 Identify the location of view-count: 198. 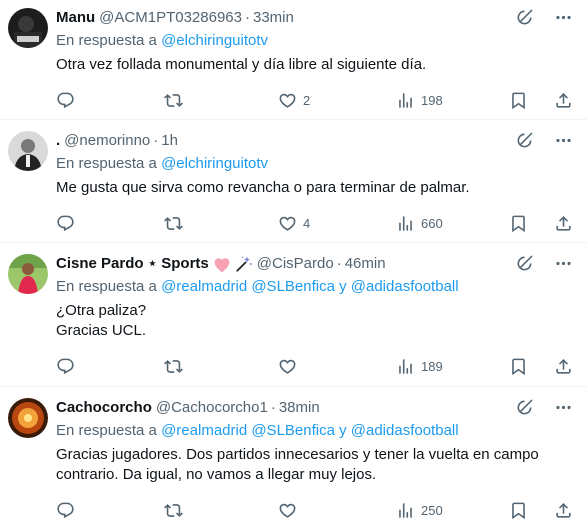
(432, 100).